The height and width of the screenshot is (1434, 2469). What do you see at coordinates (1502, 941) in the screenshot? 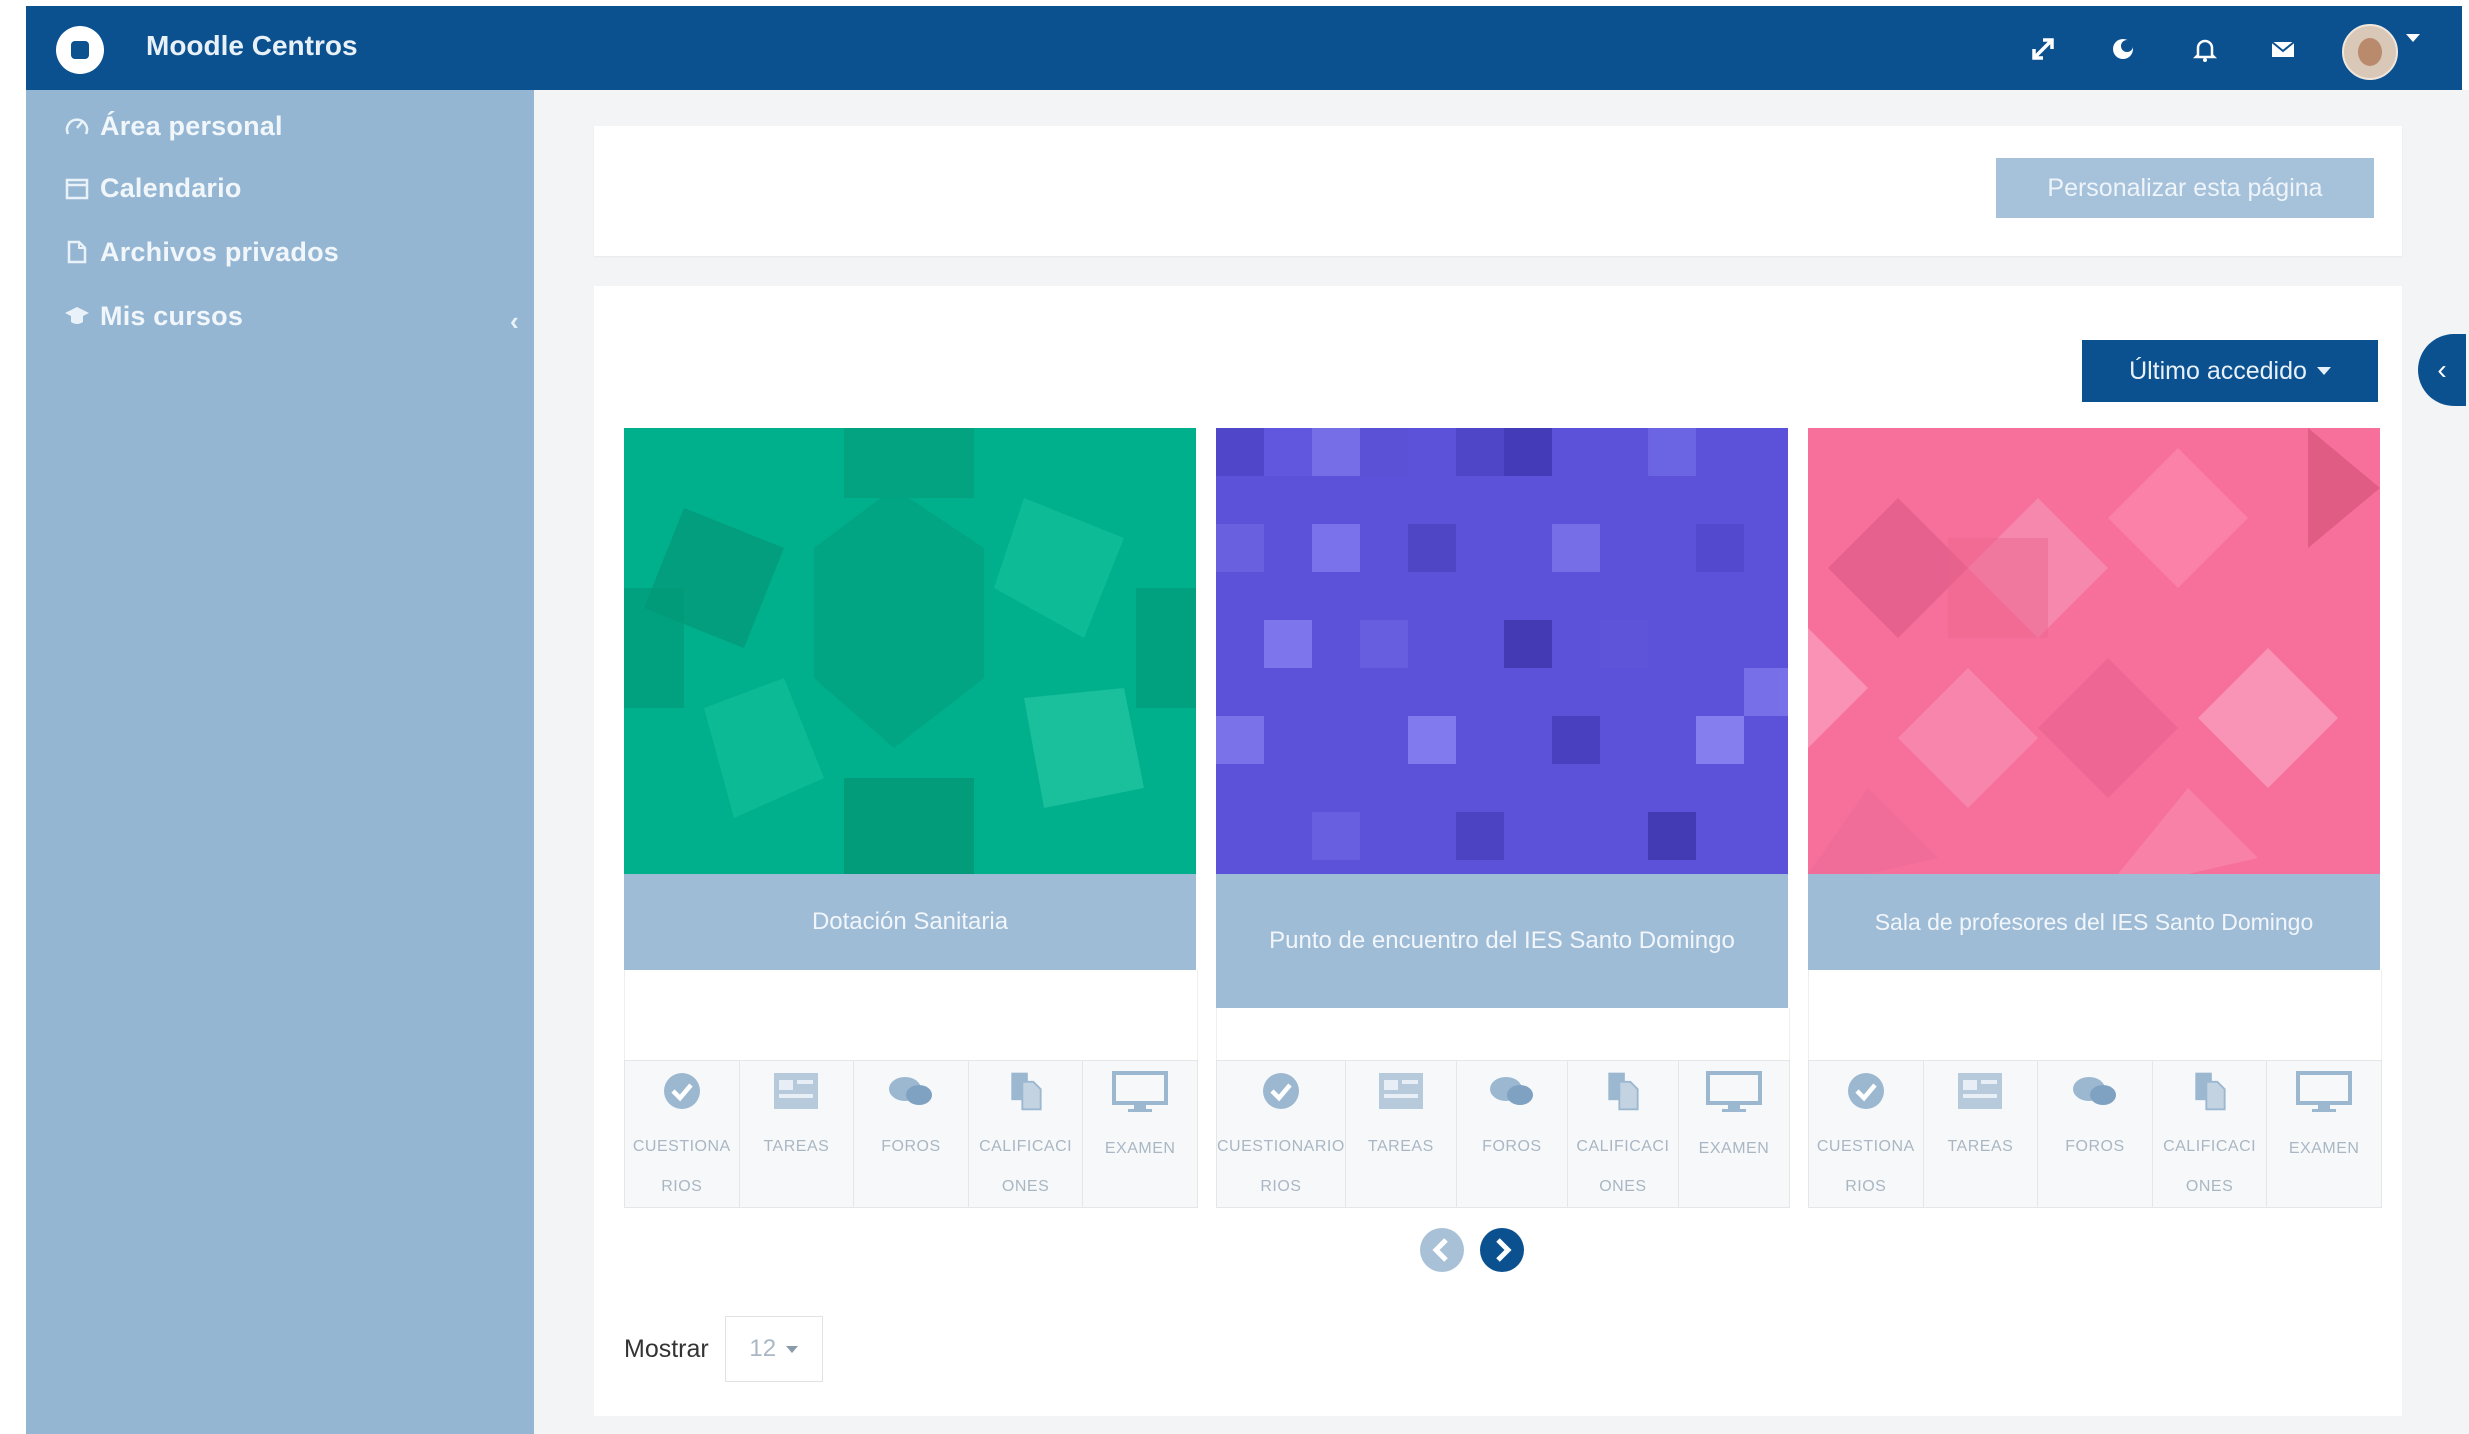
I see `course-title: Punto de encuentro del IES Santo Domingo` at bounding box center [1502, 941].